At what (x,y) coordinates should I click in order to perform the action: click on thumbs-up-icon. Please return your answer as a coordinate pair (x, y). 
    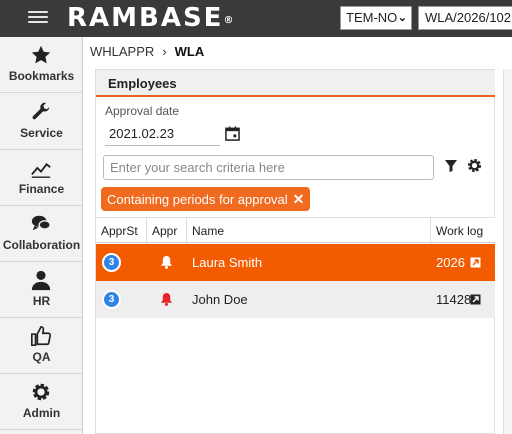
    Looking at the image, I should click on (41, 336).